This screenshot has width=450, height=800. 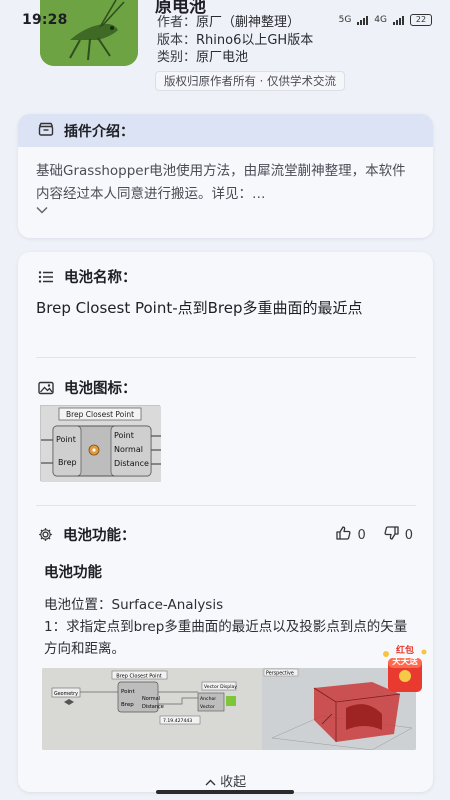 What do you see at coordinates (199, 308) in the screenshot?
I see `battery-name: Brep Closest Point-点到Brep多重曲面的最近点` at bounding box center [199, 308].